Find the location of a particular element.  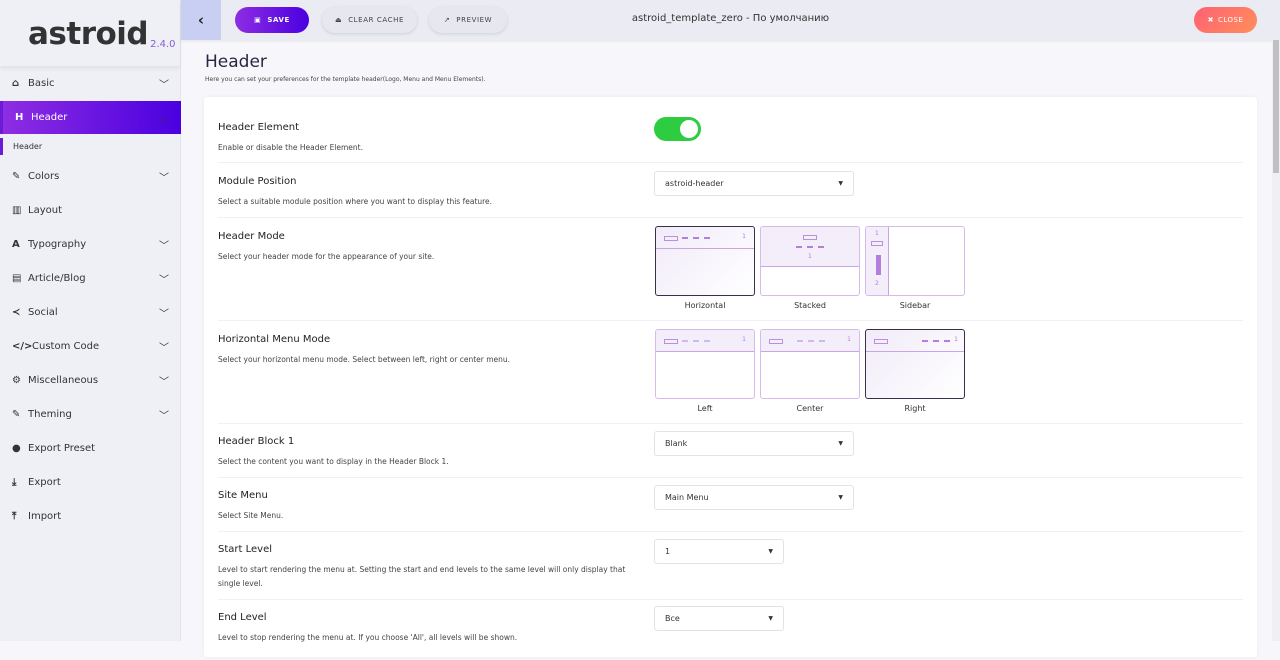

version: 2.4.0 is located at coordinates (163, 44).